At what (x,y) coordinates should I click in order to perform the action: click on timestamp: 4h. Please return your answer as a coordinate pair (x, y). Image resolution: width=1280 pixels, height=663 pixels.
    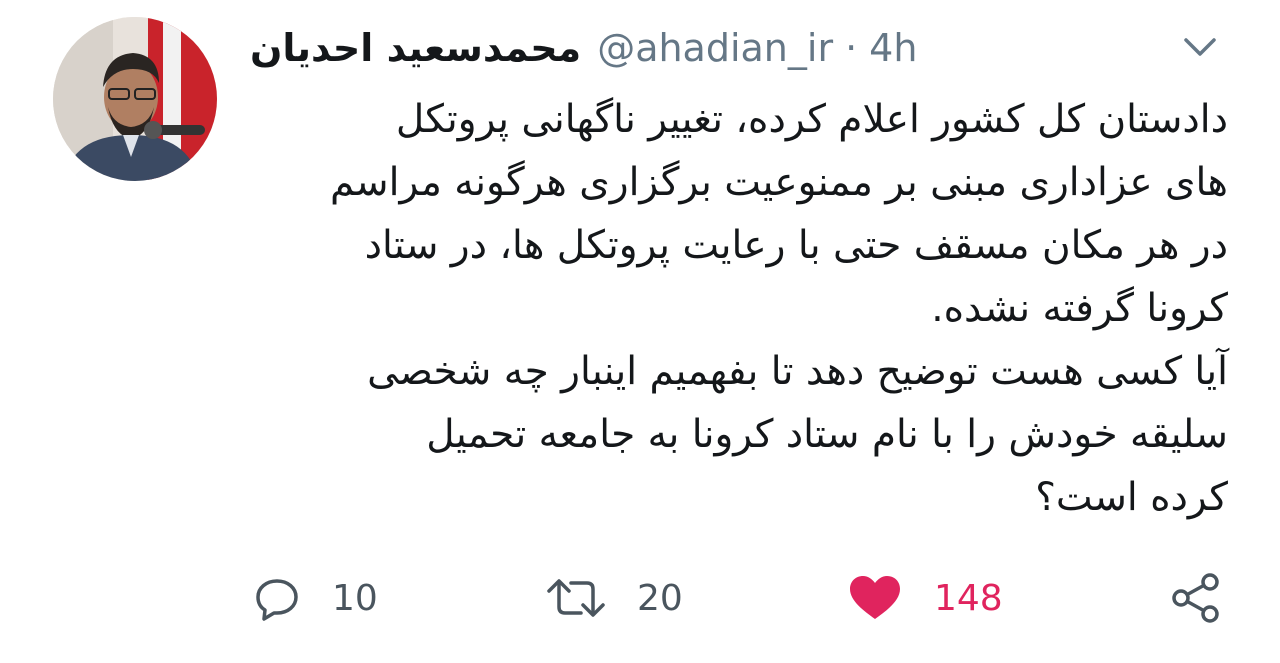
    Looking at the image, I should click on (893, 48).